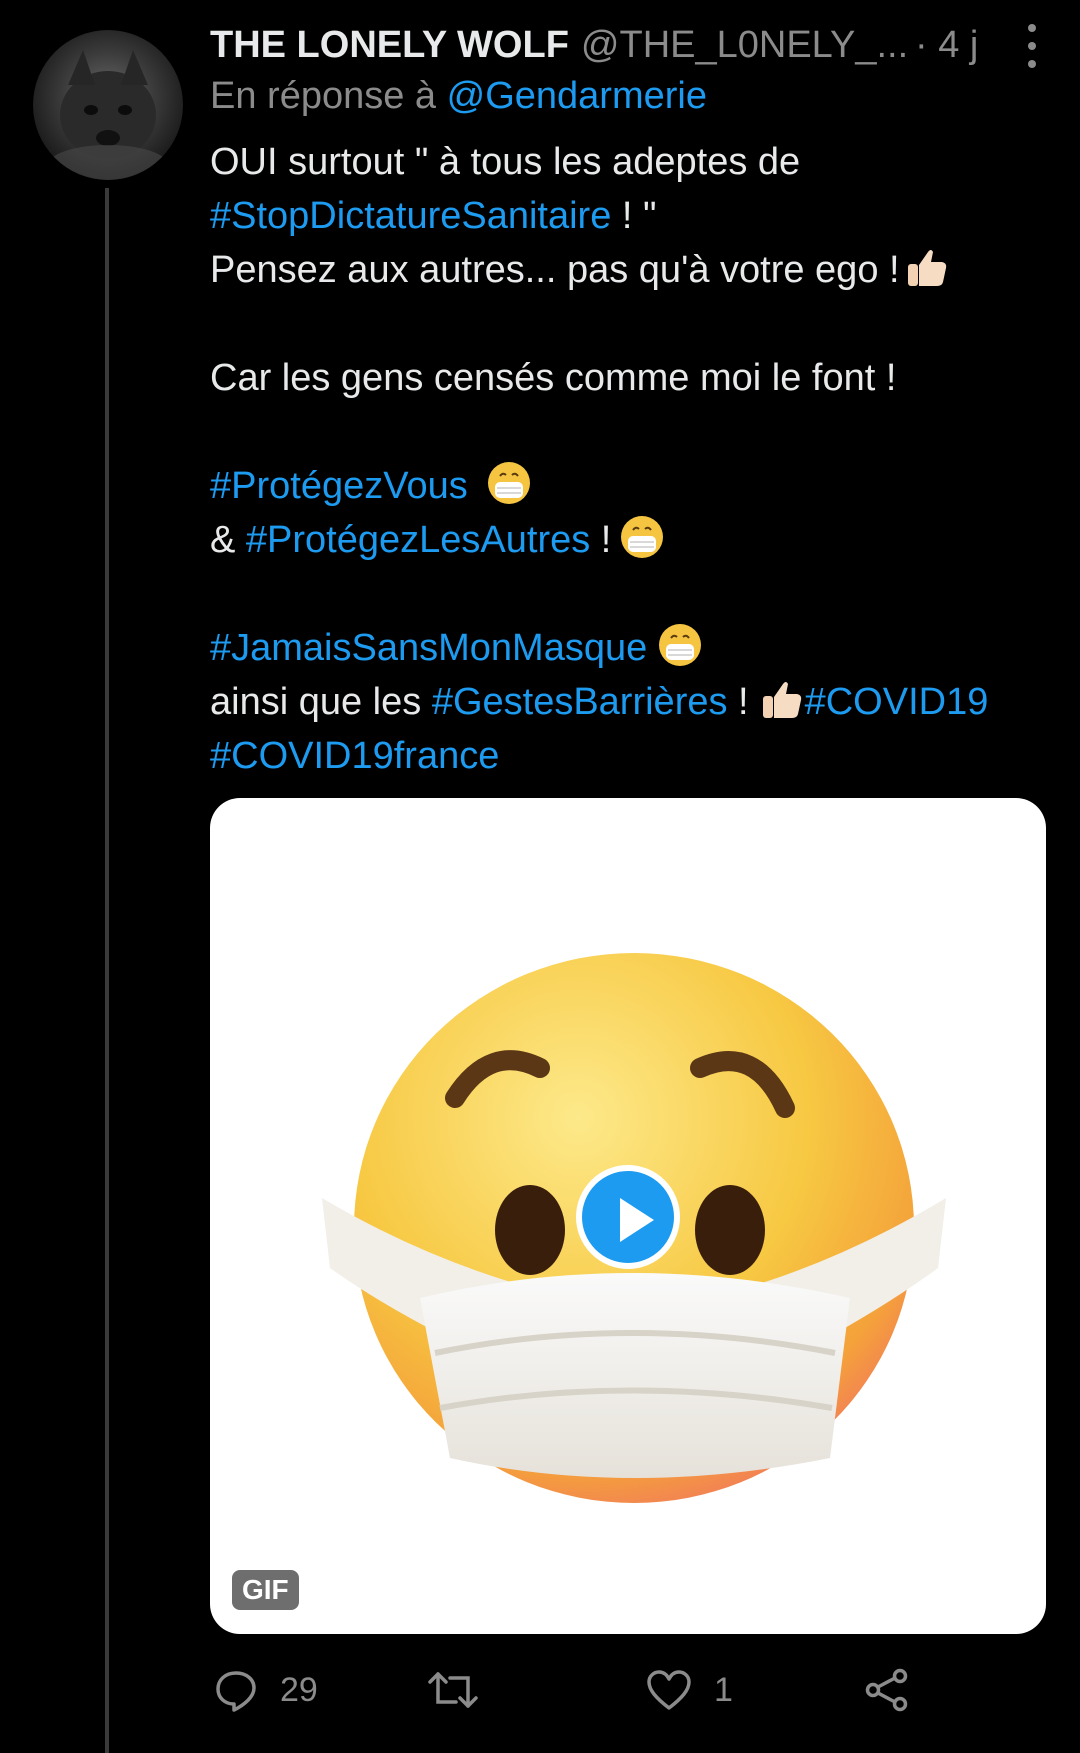  I want to click on avatar, so click(108, 105).